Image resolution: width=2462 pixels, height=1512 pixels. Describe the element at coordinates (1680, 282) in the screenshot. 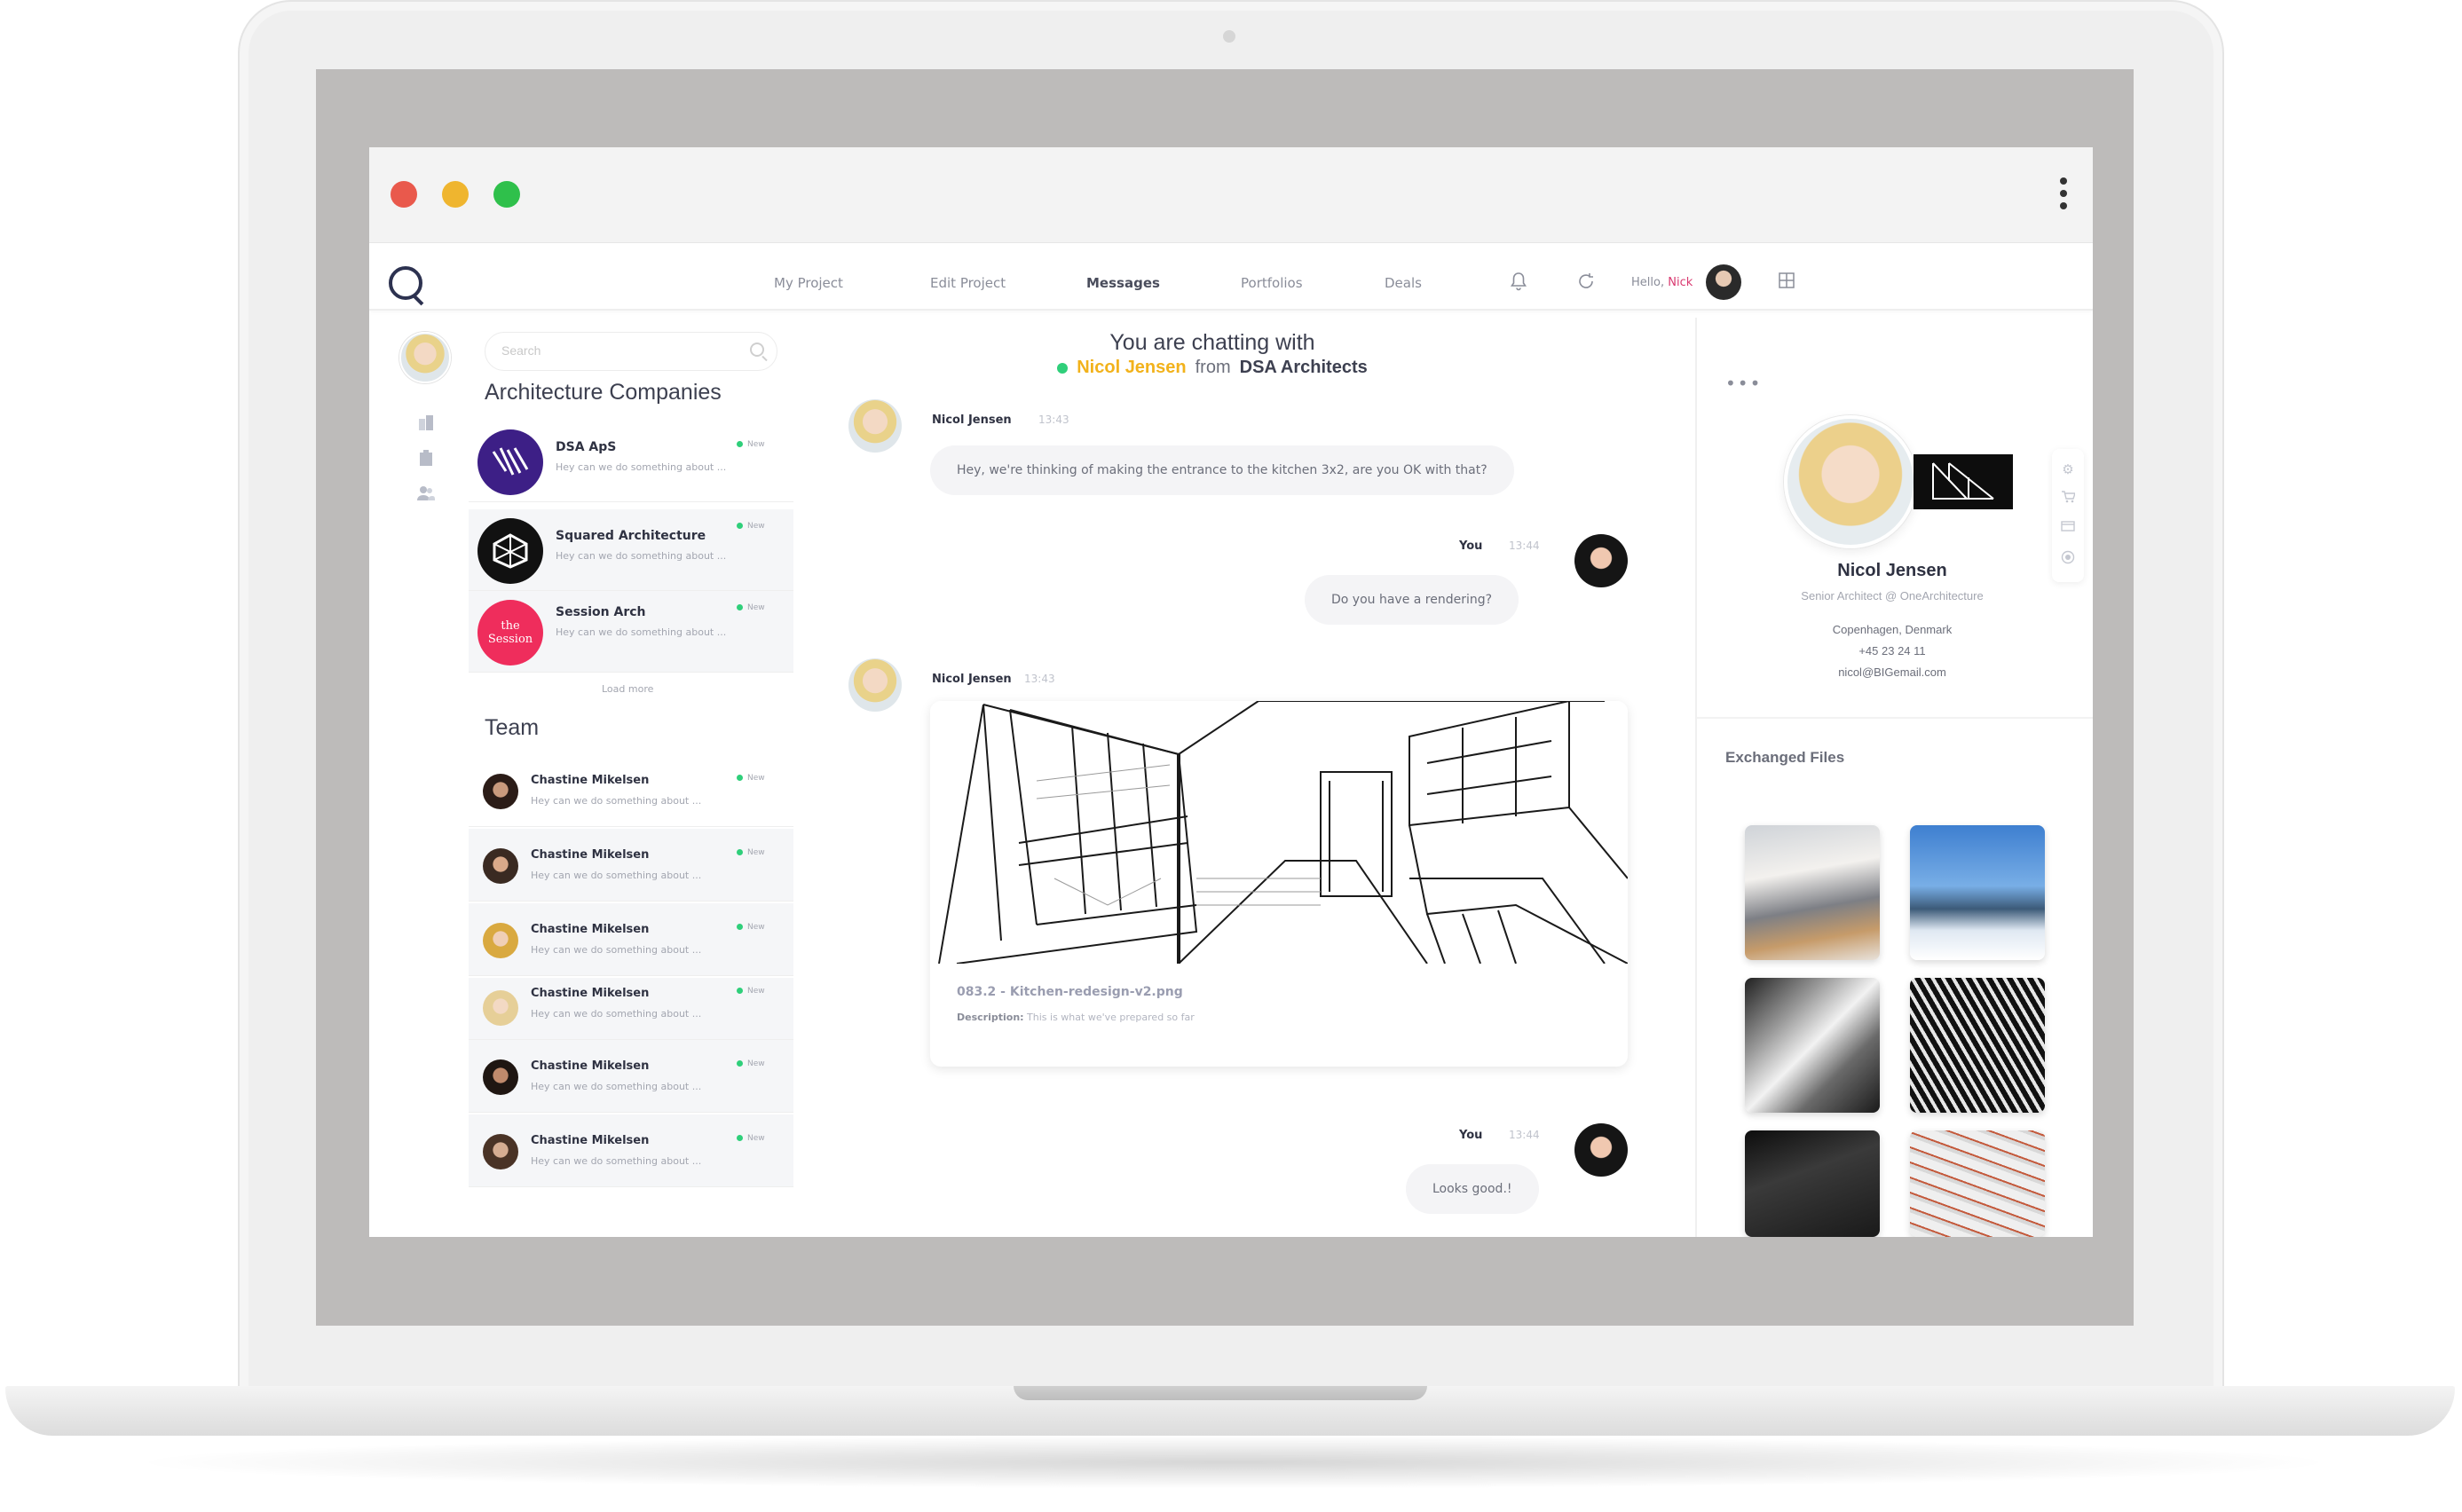

I see `user-name: Nick` at that location.